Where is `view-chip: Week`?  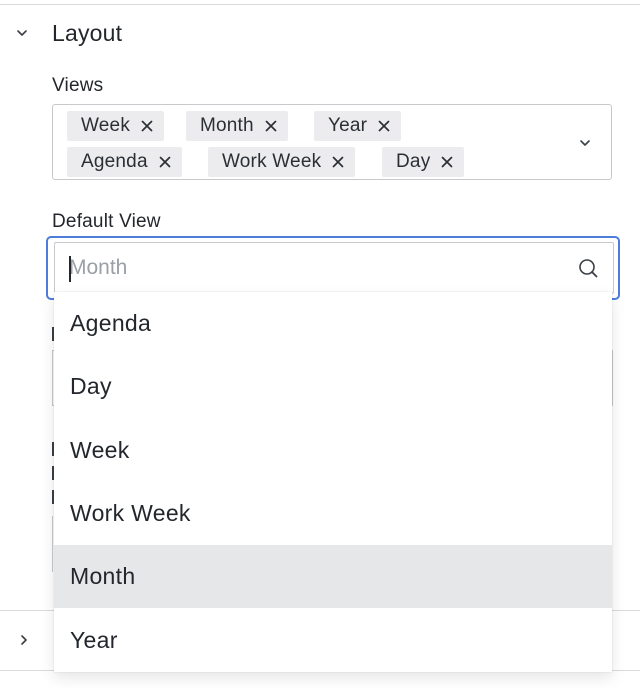 view-chip: Week is located at coordinates (116, 126).